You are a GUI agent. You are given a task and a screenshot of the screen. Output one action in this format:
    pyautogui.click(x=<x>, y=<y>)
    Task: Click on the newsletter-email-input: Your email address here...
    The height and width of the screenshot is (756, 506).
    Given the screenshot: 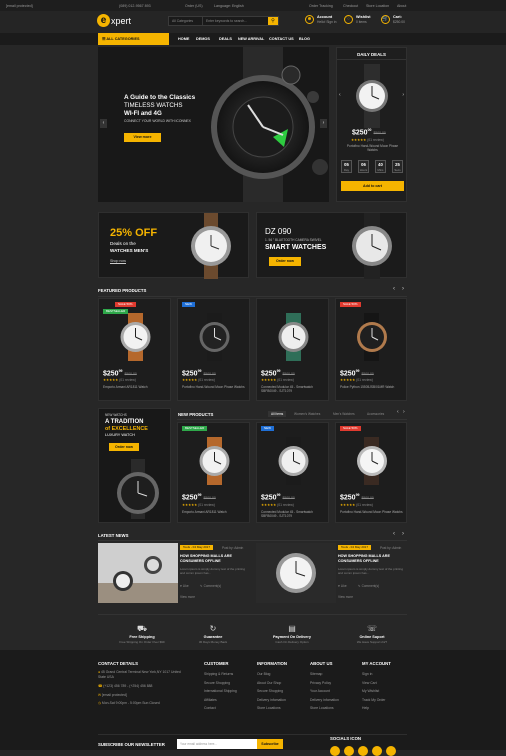 What is the action you would take?
    pyautogui.click(x=217, y=744)
    